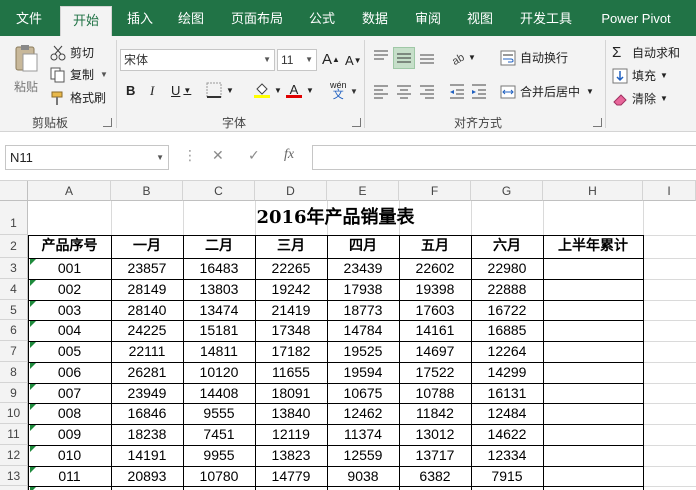 This screenshot has height=490, width=696. What do you see at coordinates (219, 289) in the screenshot?
I see `table-cell: 13803` at bounding box center [219, 289].